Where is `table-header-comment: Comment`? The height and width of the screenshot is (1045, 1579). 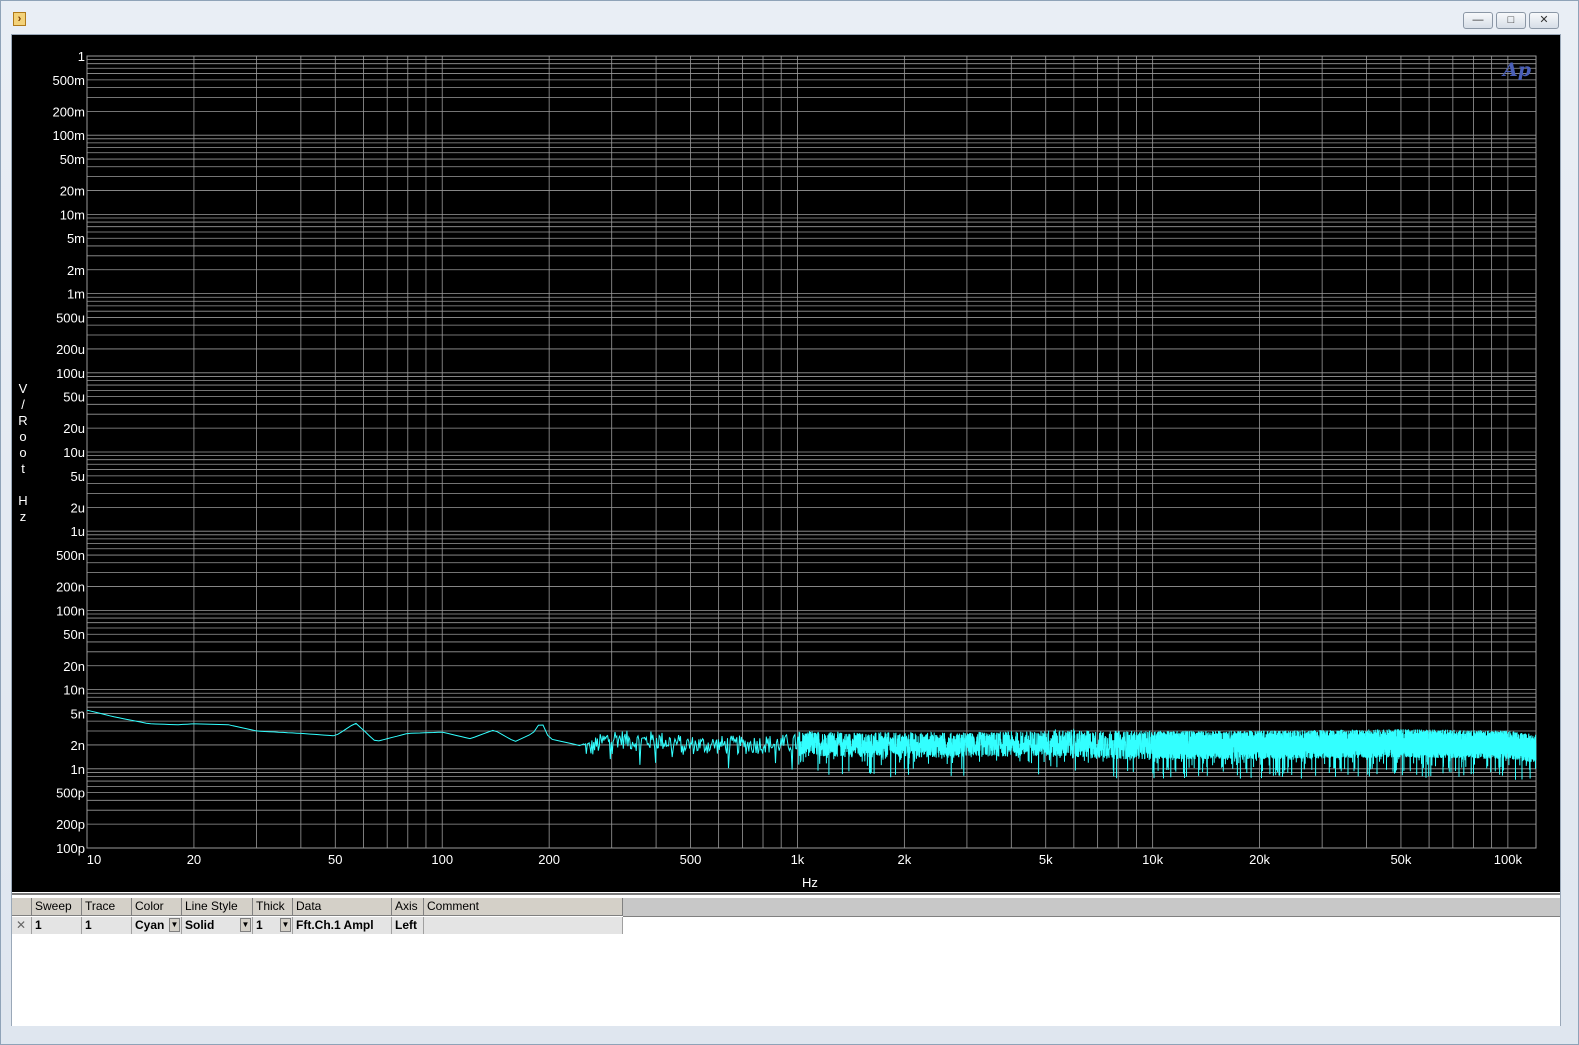 table-header-comment: Comment is located at coordinates (523, 907).